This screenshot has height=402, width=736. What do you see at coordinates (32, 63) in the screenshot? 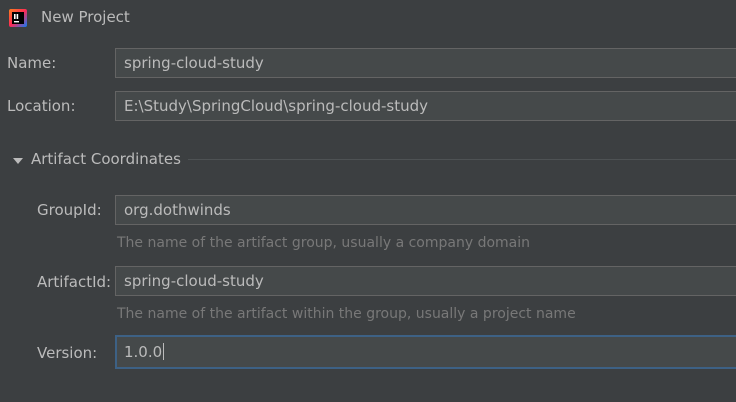
I see `name-label: Name:` at bounding box center [32, 63].